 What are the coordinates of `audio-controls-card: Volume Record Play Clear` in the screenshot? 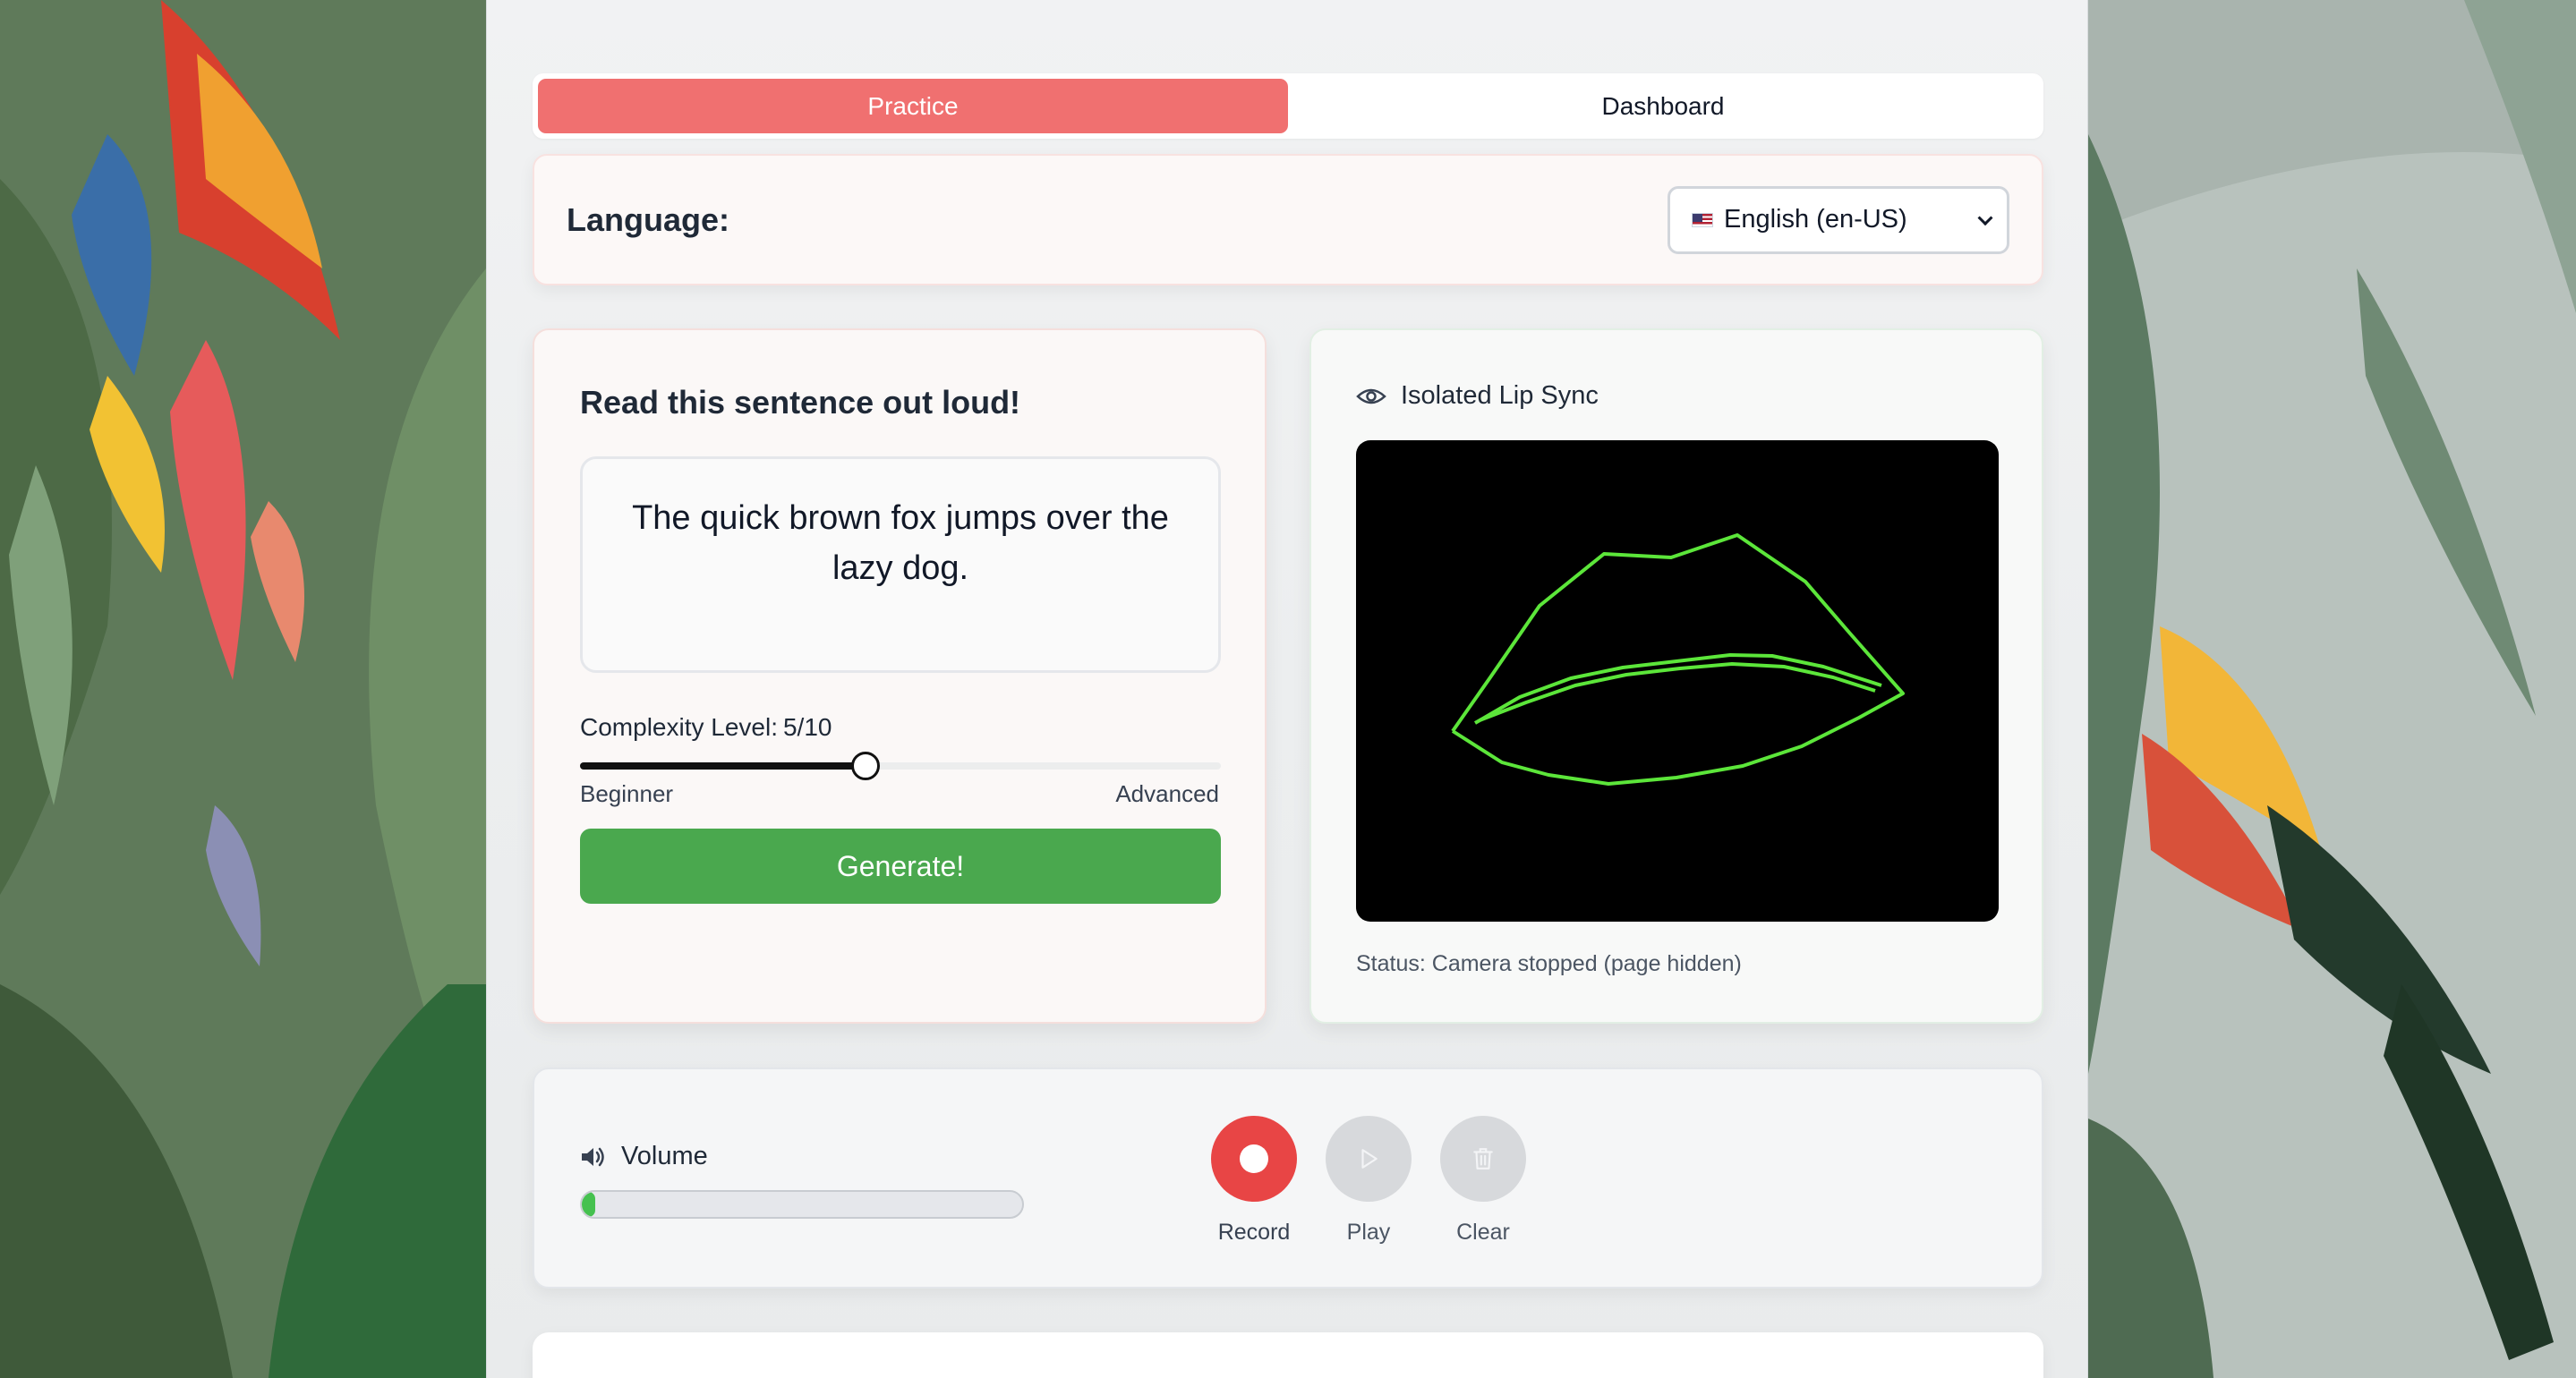 It's located at (1288, 1179).